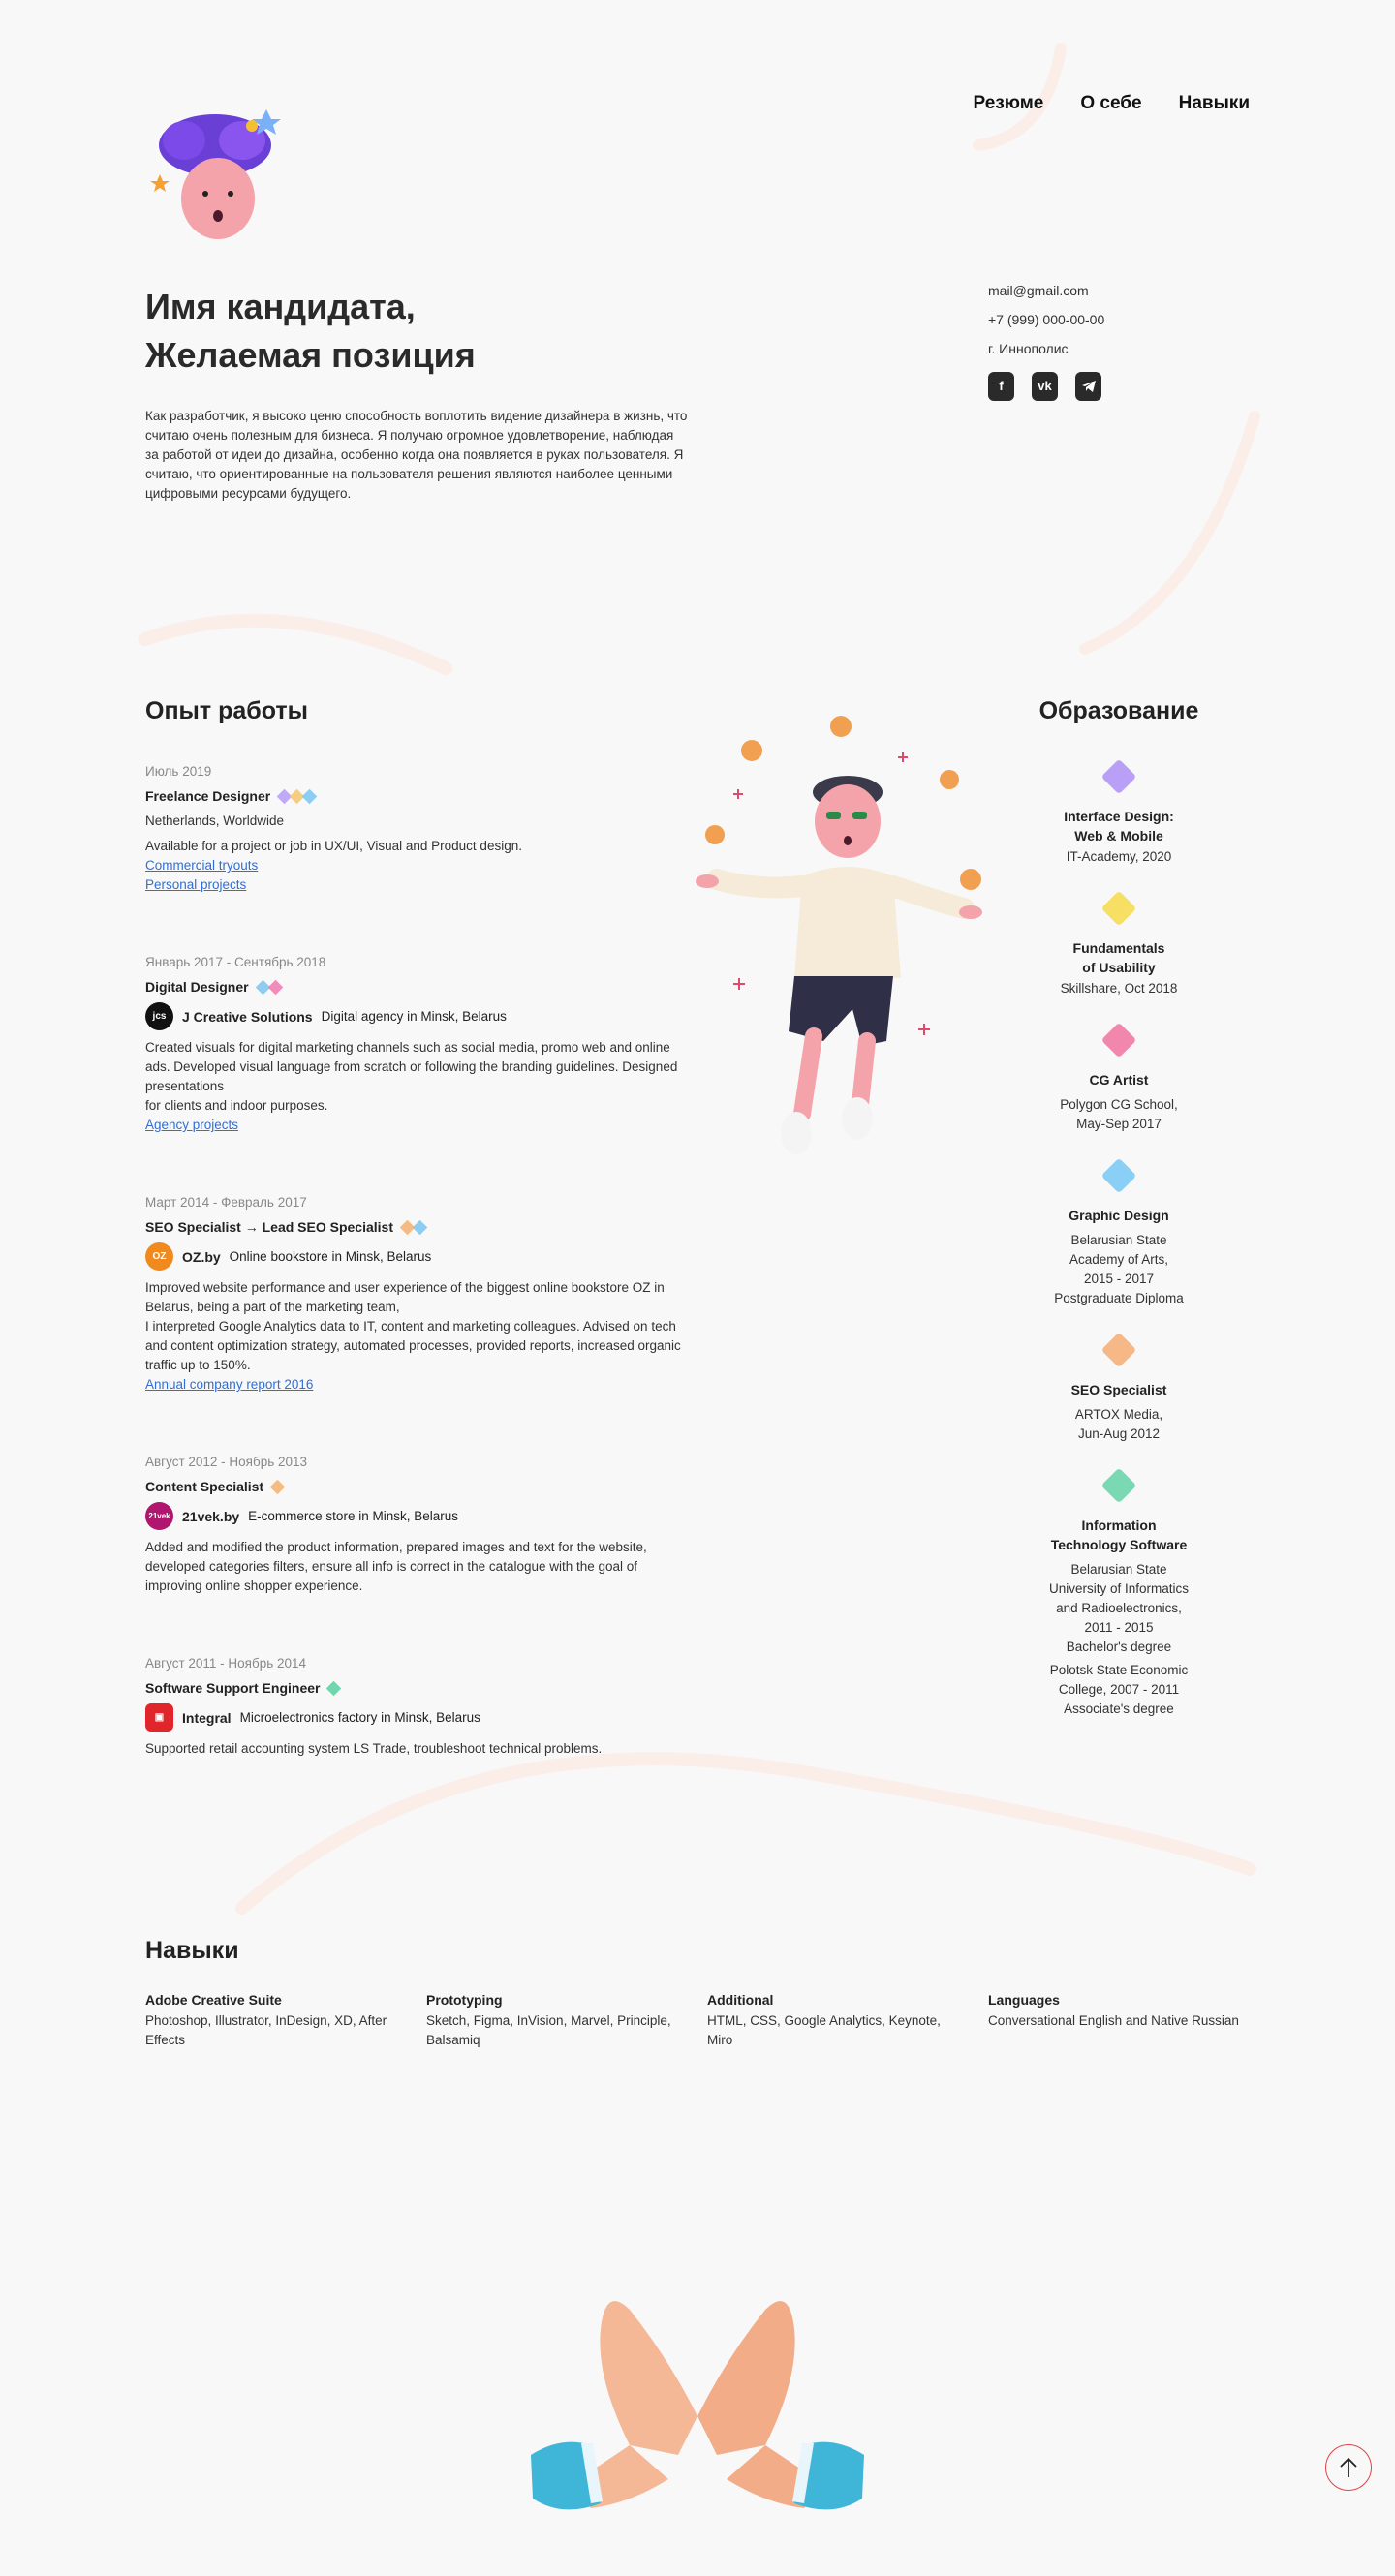 This screenshot has width=1395, height=2576. I want to click on social-links: f vk, so click(1046, 386).